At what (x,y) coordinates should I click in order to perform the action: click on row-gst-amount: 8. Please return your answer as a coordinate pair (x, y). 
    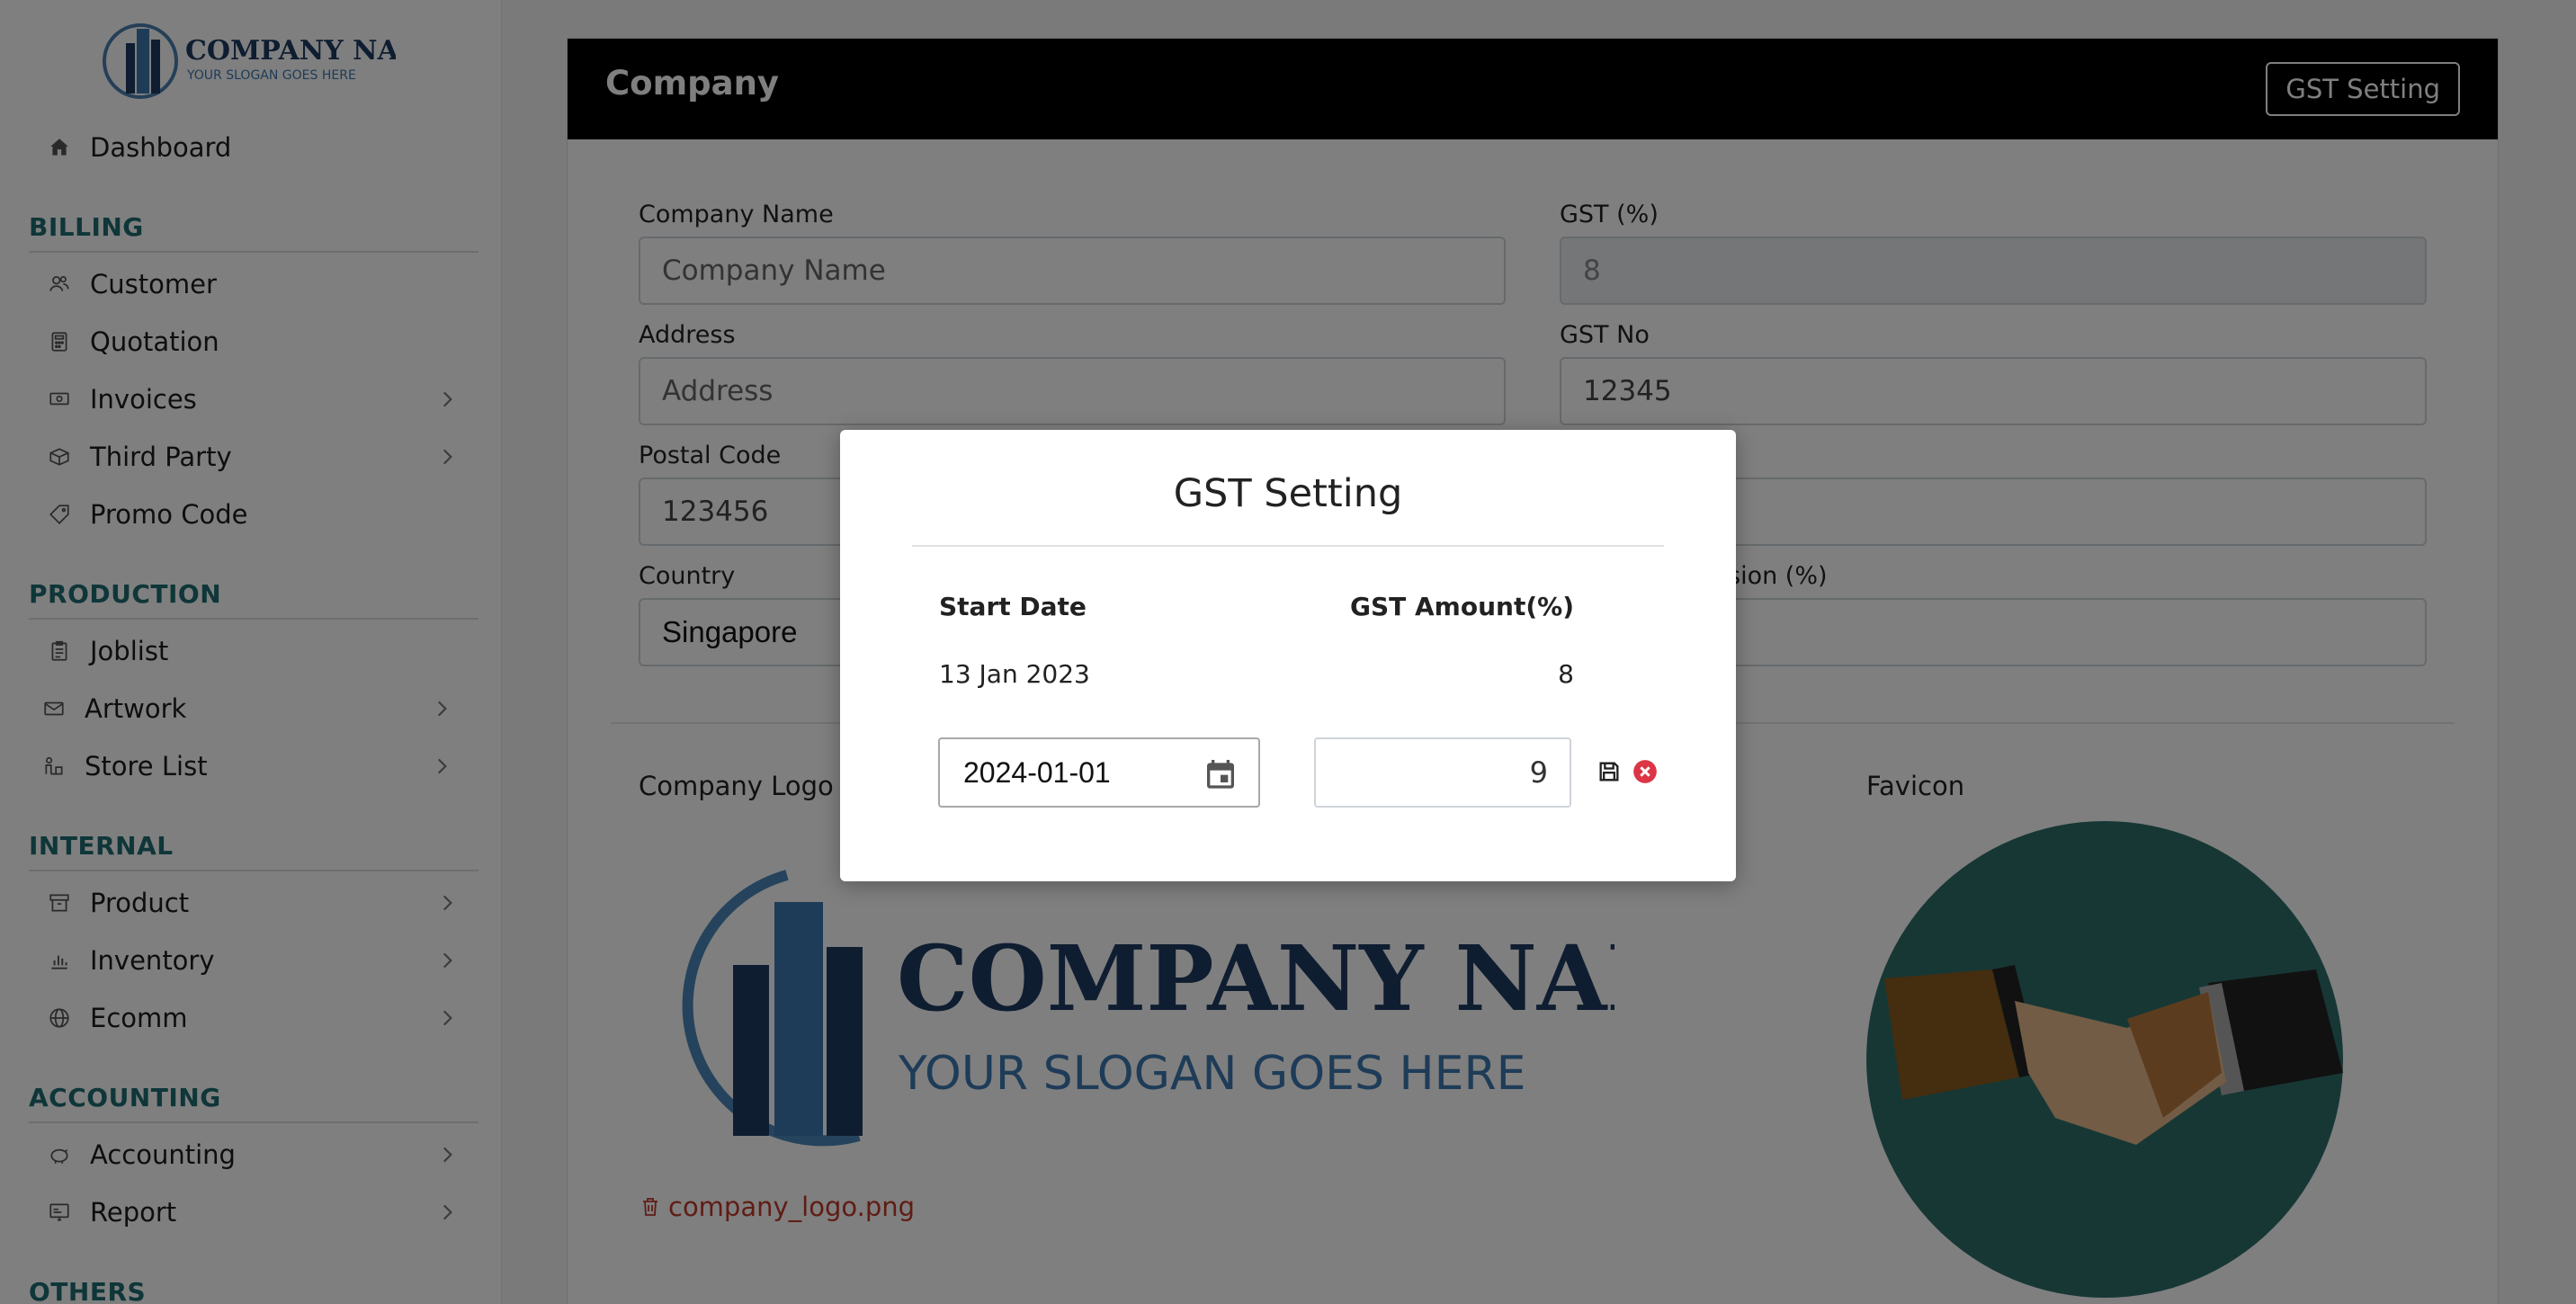
    Looking at the image, I should click on (1566, 674).